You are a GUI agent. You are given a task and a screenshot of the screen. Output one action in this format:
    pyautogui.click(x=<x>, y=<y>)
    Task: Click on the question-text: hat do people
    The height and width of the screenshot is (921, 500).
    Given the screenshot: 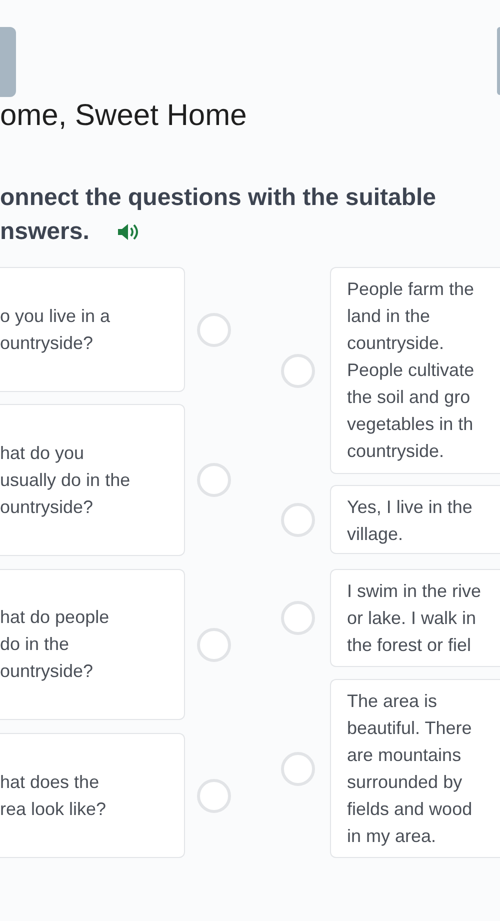 What is the action you would take?
    pyautogui.click(x=55, y=617)
    